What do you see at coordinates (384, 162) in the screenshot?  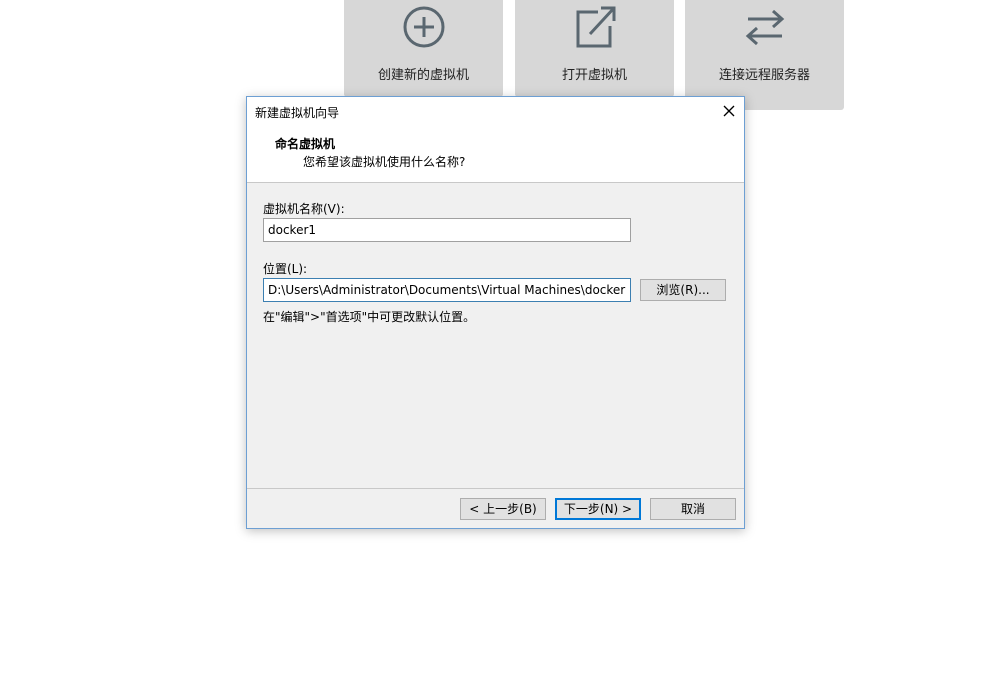 I see `header-subtitle: 您希望该虚拟机使用什么名称?` at bounding box center [384, 162].